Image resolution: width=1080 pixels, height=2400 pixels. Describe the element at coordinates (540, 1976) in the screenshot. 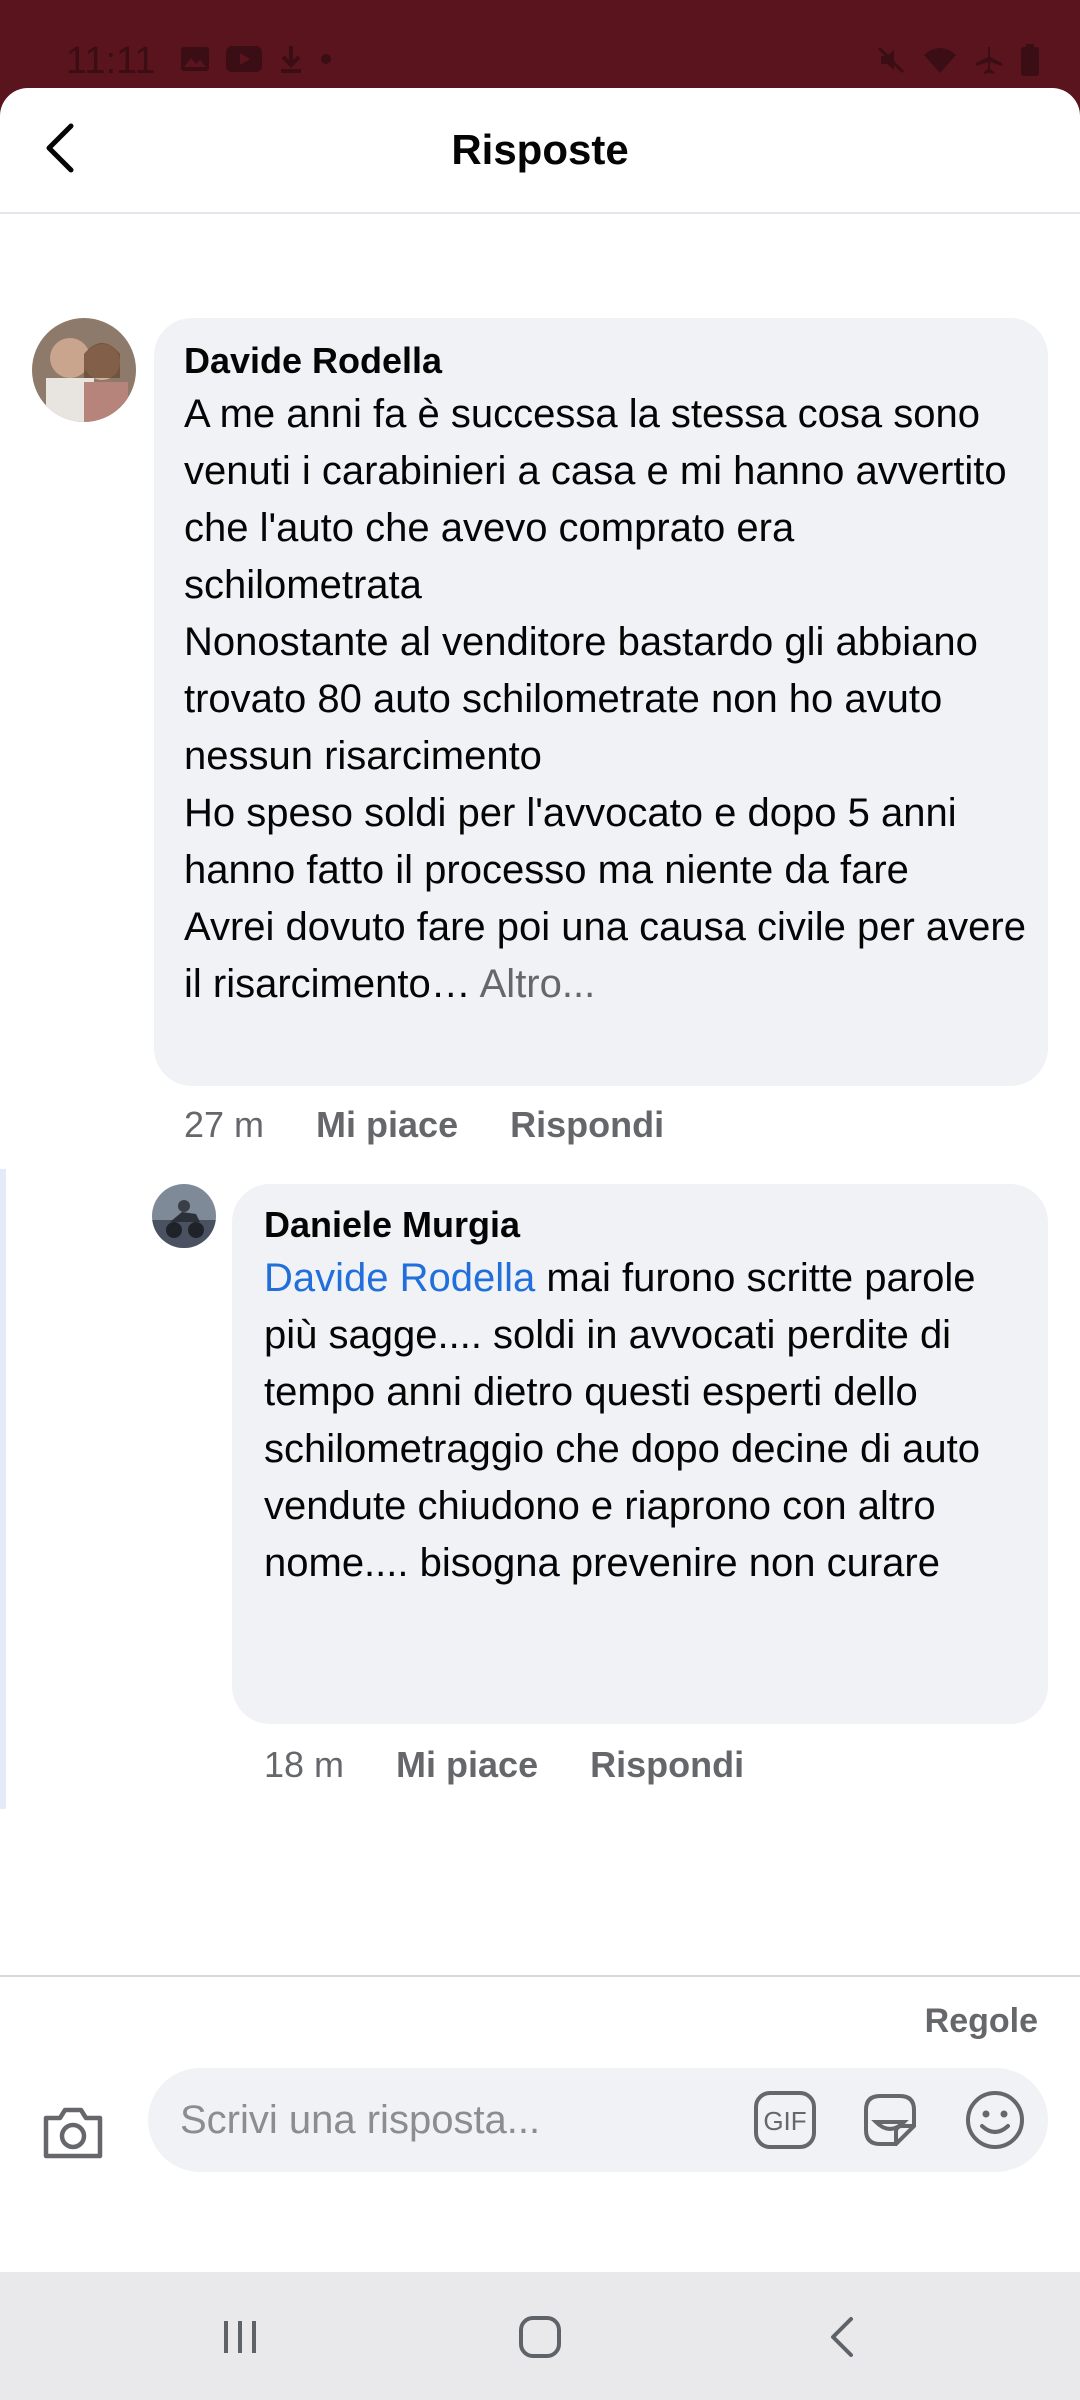

I see `composer-divider` at that location.